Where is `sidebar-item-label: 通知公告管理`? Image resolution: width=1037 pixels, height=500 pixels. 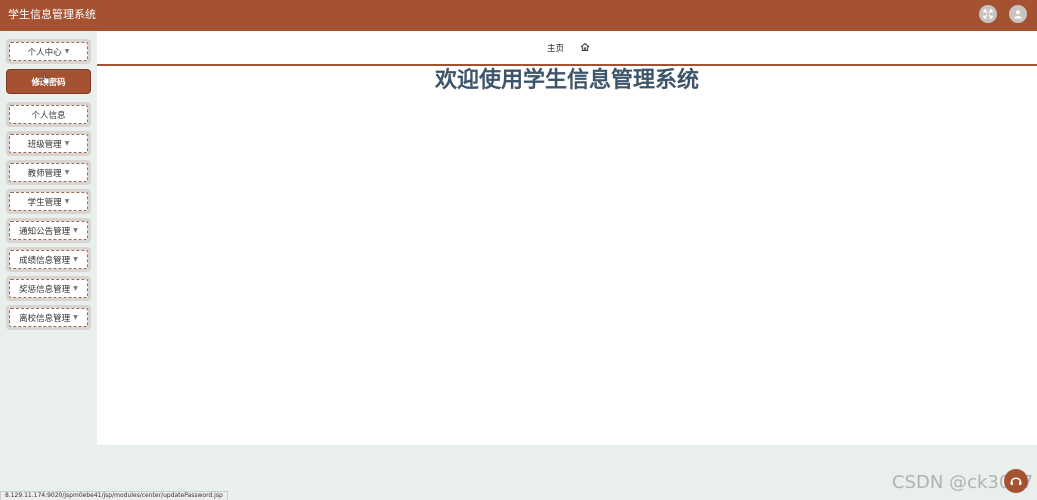 sidebar-item-label: 通知公告管理 is located at coordinates (45, 231).